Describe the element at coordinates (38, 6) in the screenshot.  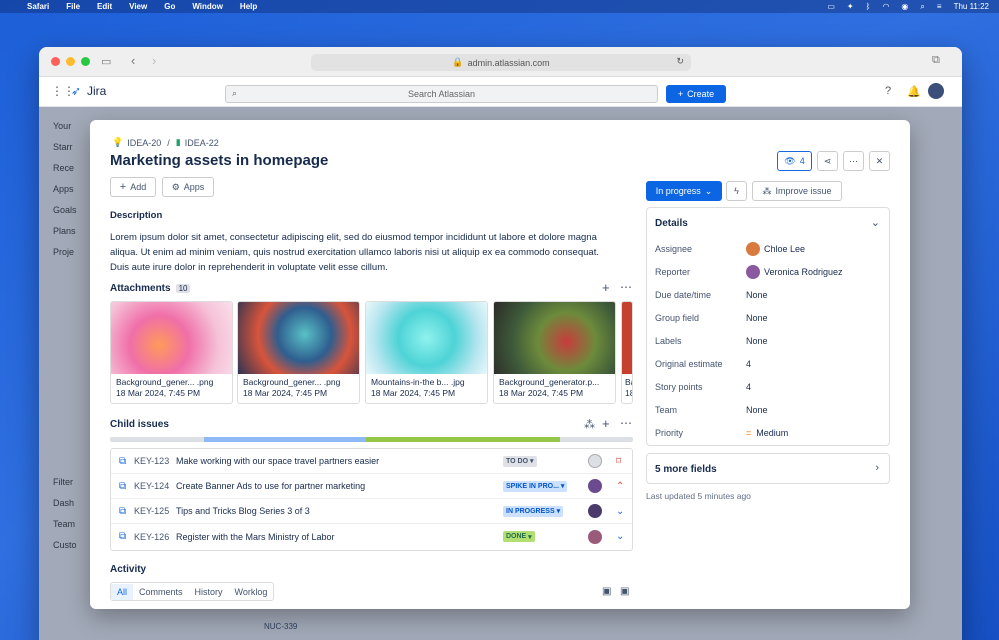
I see `menu-safari: Safari` at that location.